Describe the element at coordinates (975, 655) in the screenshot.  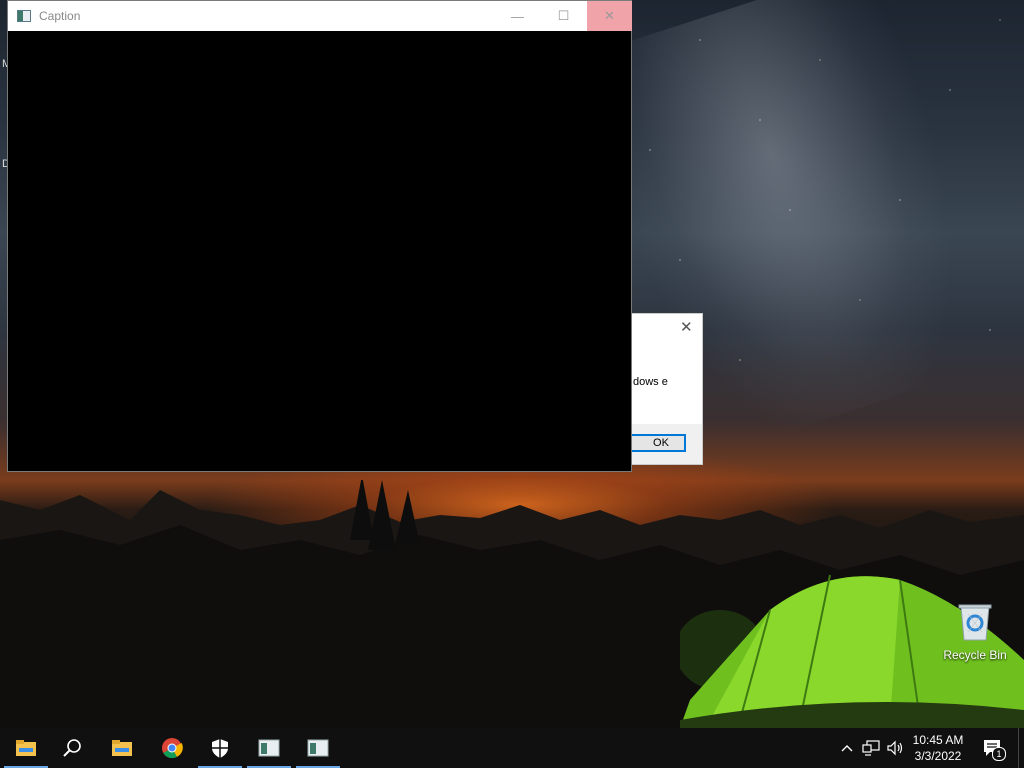
I see `recycle-bin-label: Recycle Bin` at that location.